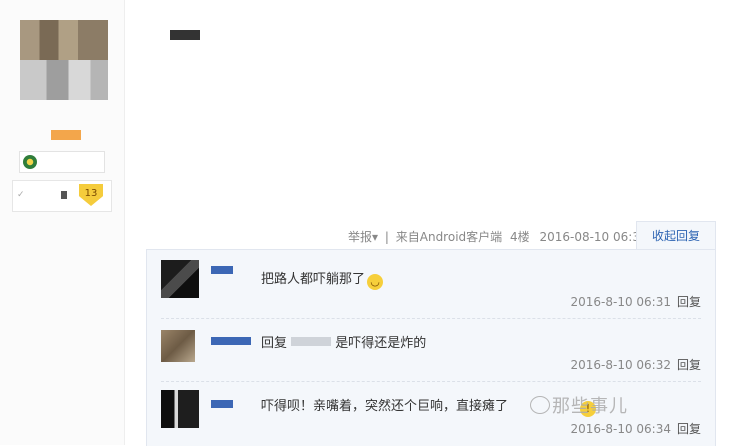 This screenshot has height=446, width=734. I want to click on watermark: 那些事儿, so click(579, 405).